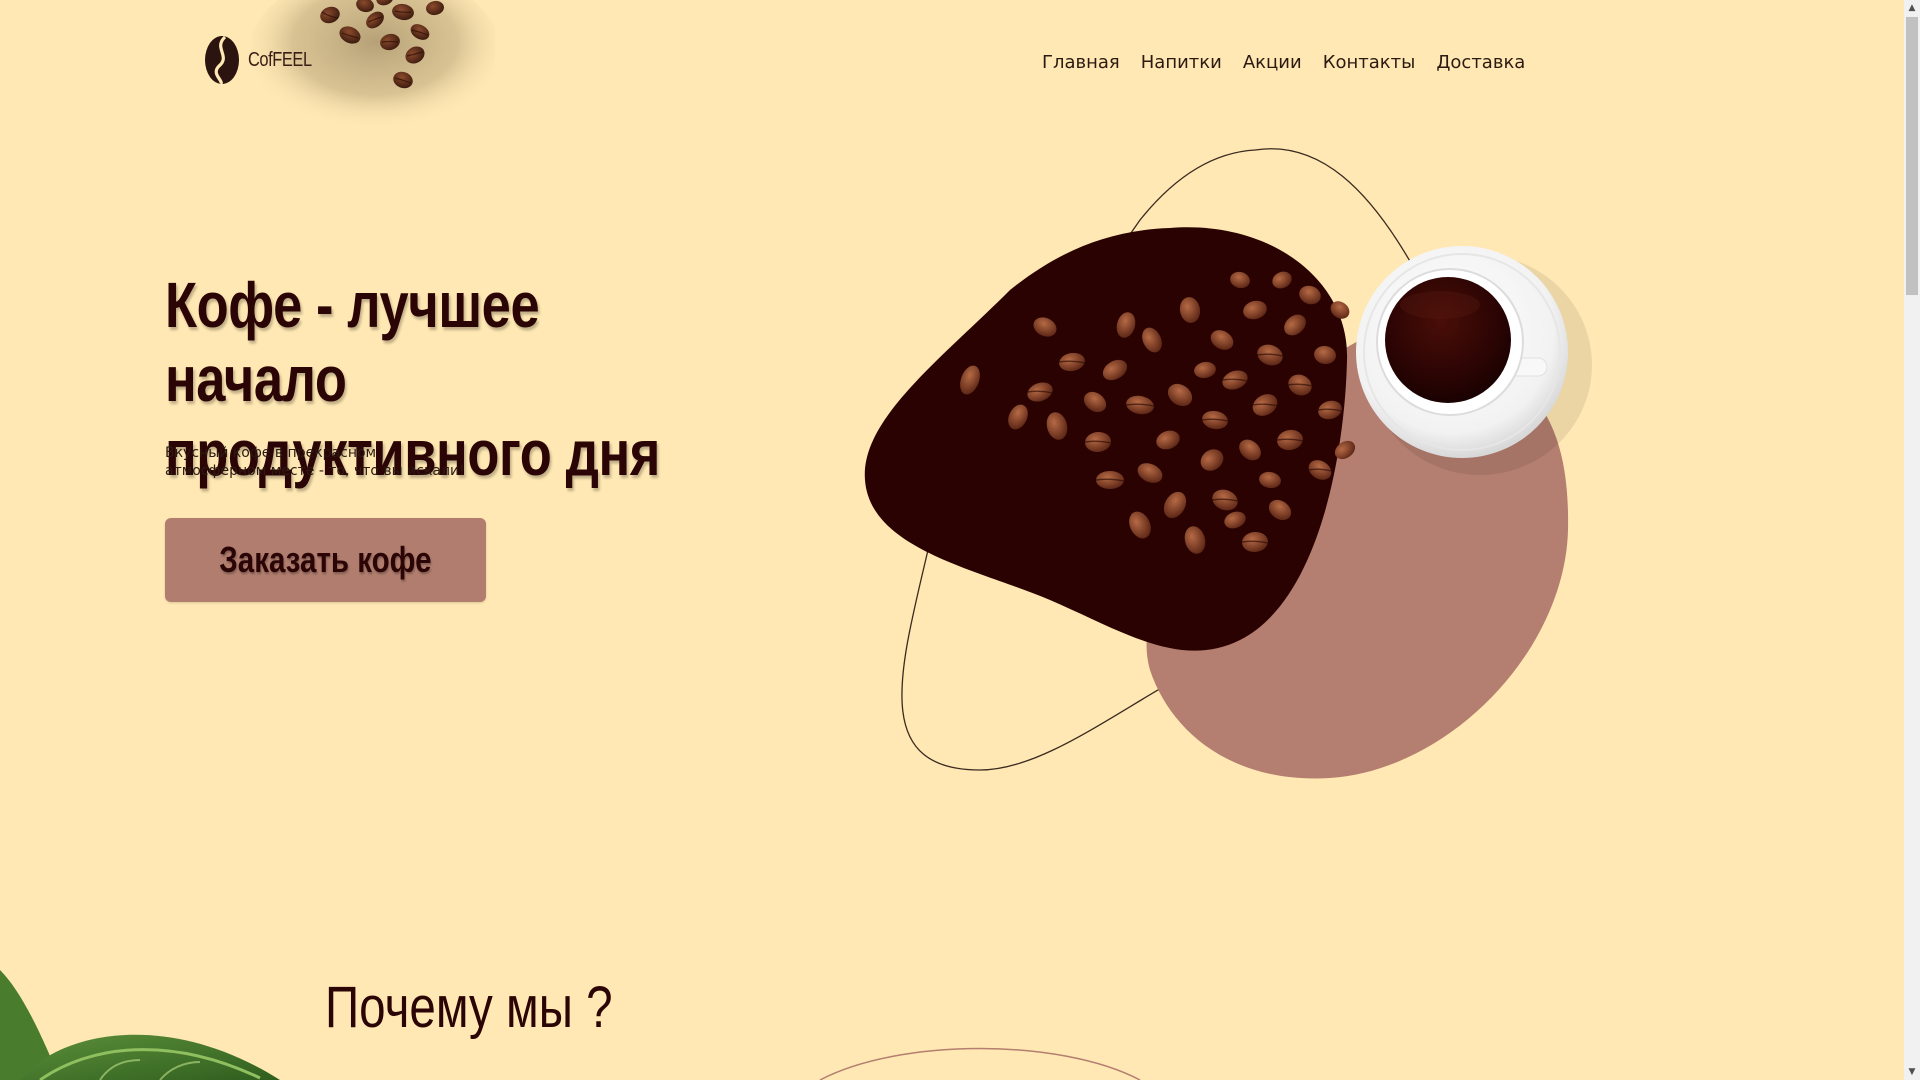  What do you see at coordinates (1912, 540) in the screenshot?
I see `page-scrollbar: ▲ ▼` at bounding box center [1912, 540].